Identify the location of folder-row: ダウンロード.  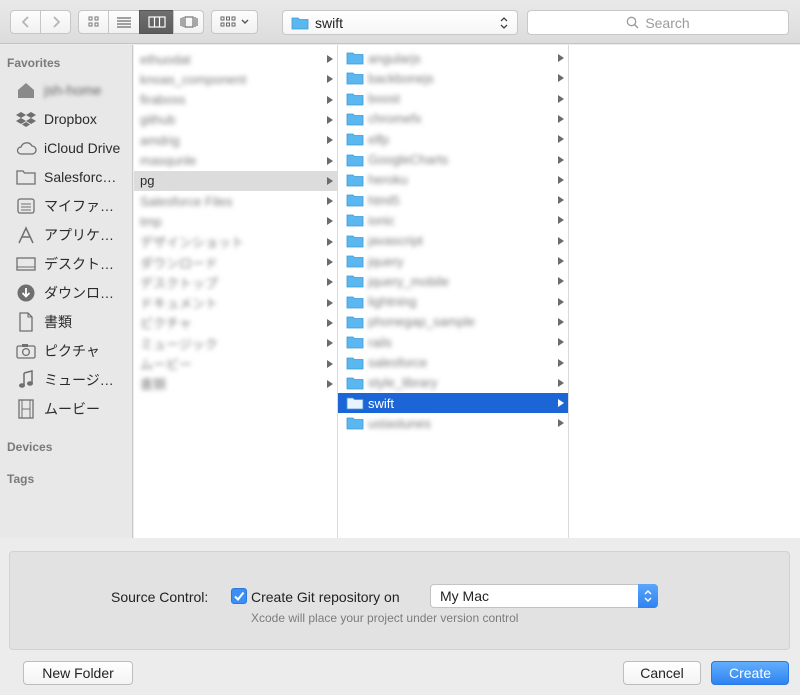
(235, 262).